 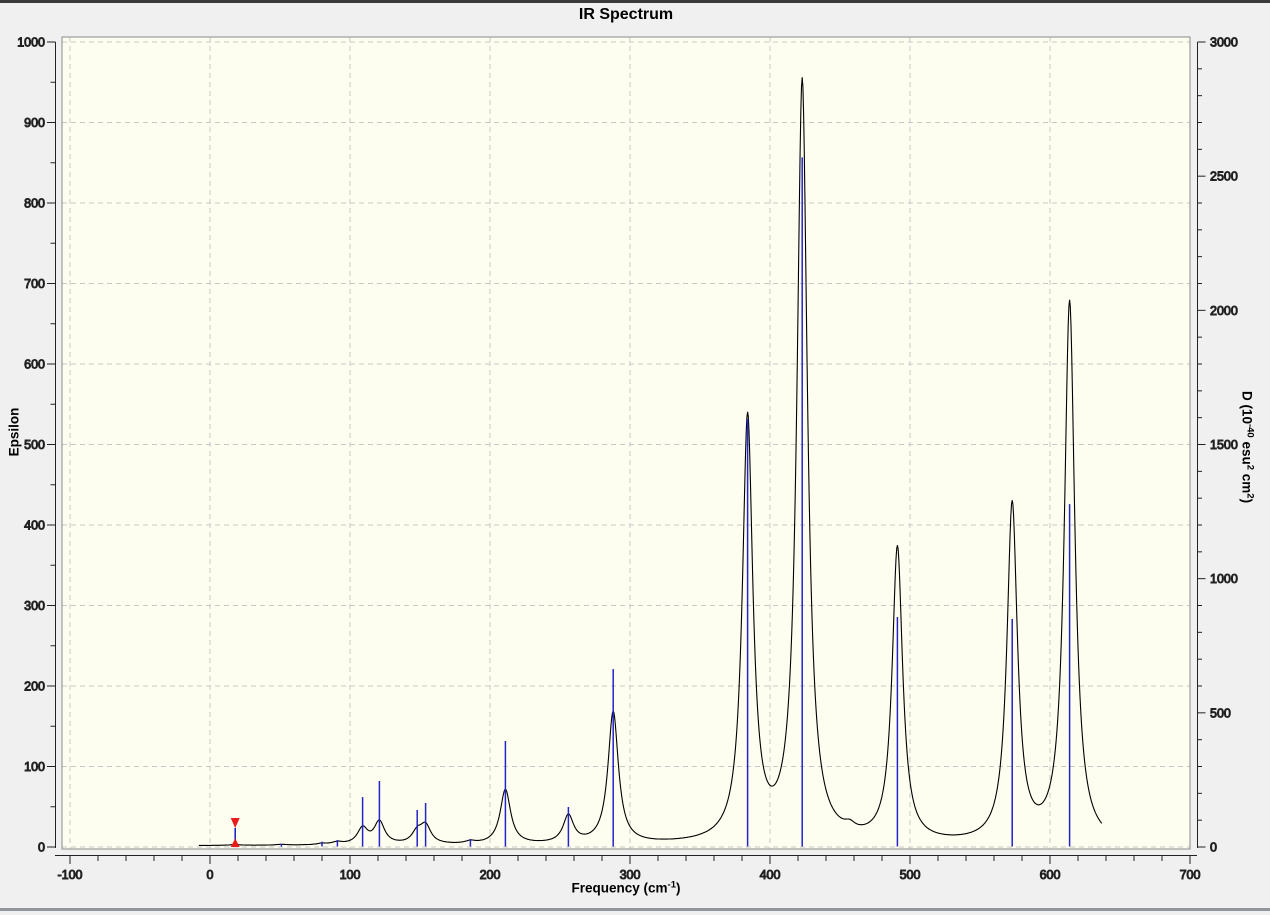 What do you see at coordinates (635, 909) in the screenshot?
I see `window-bottom-edge` at bounding box center [635, 909].